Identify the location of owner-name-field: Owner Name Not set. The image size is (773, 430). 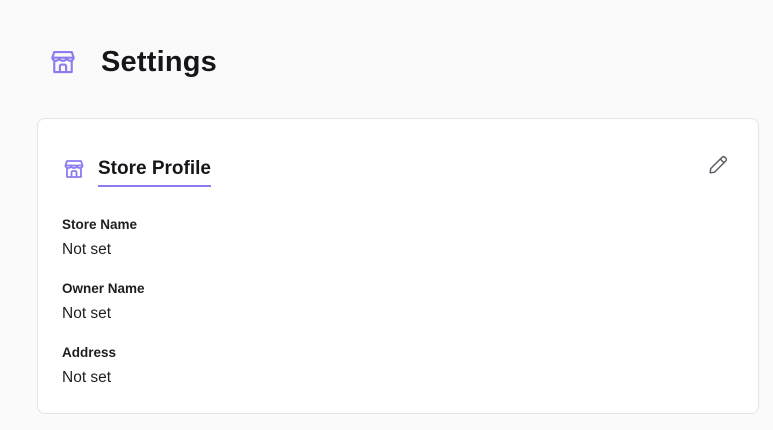
(103, 302).